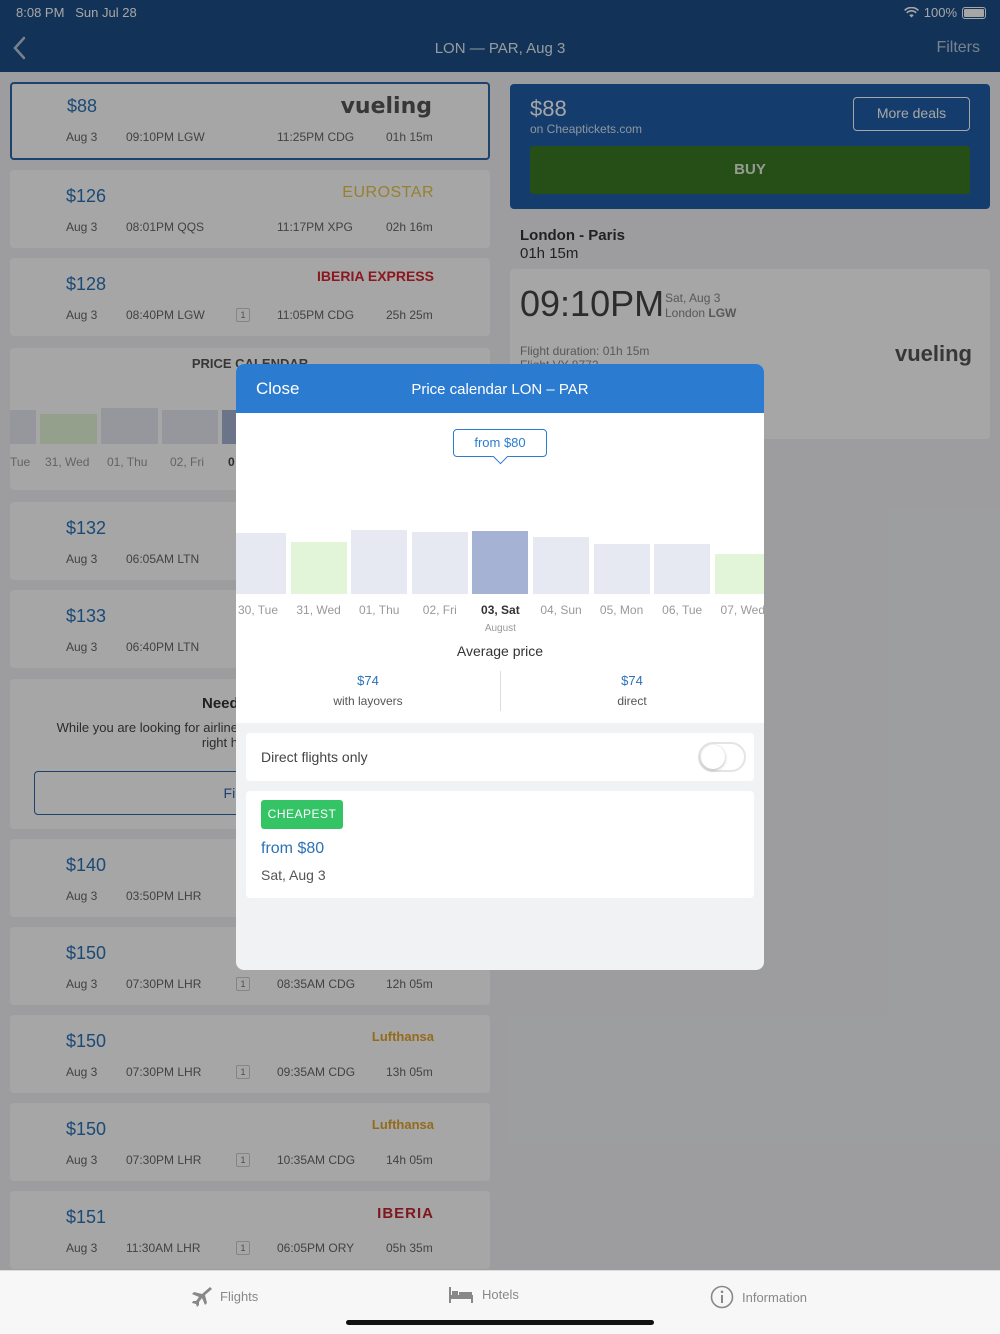  What do you see at coordinates (632, 690) in the screenshot?
I see `avg-direct: $74 direct` at bounding box center [632, 690].